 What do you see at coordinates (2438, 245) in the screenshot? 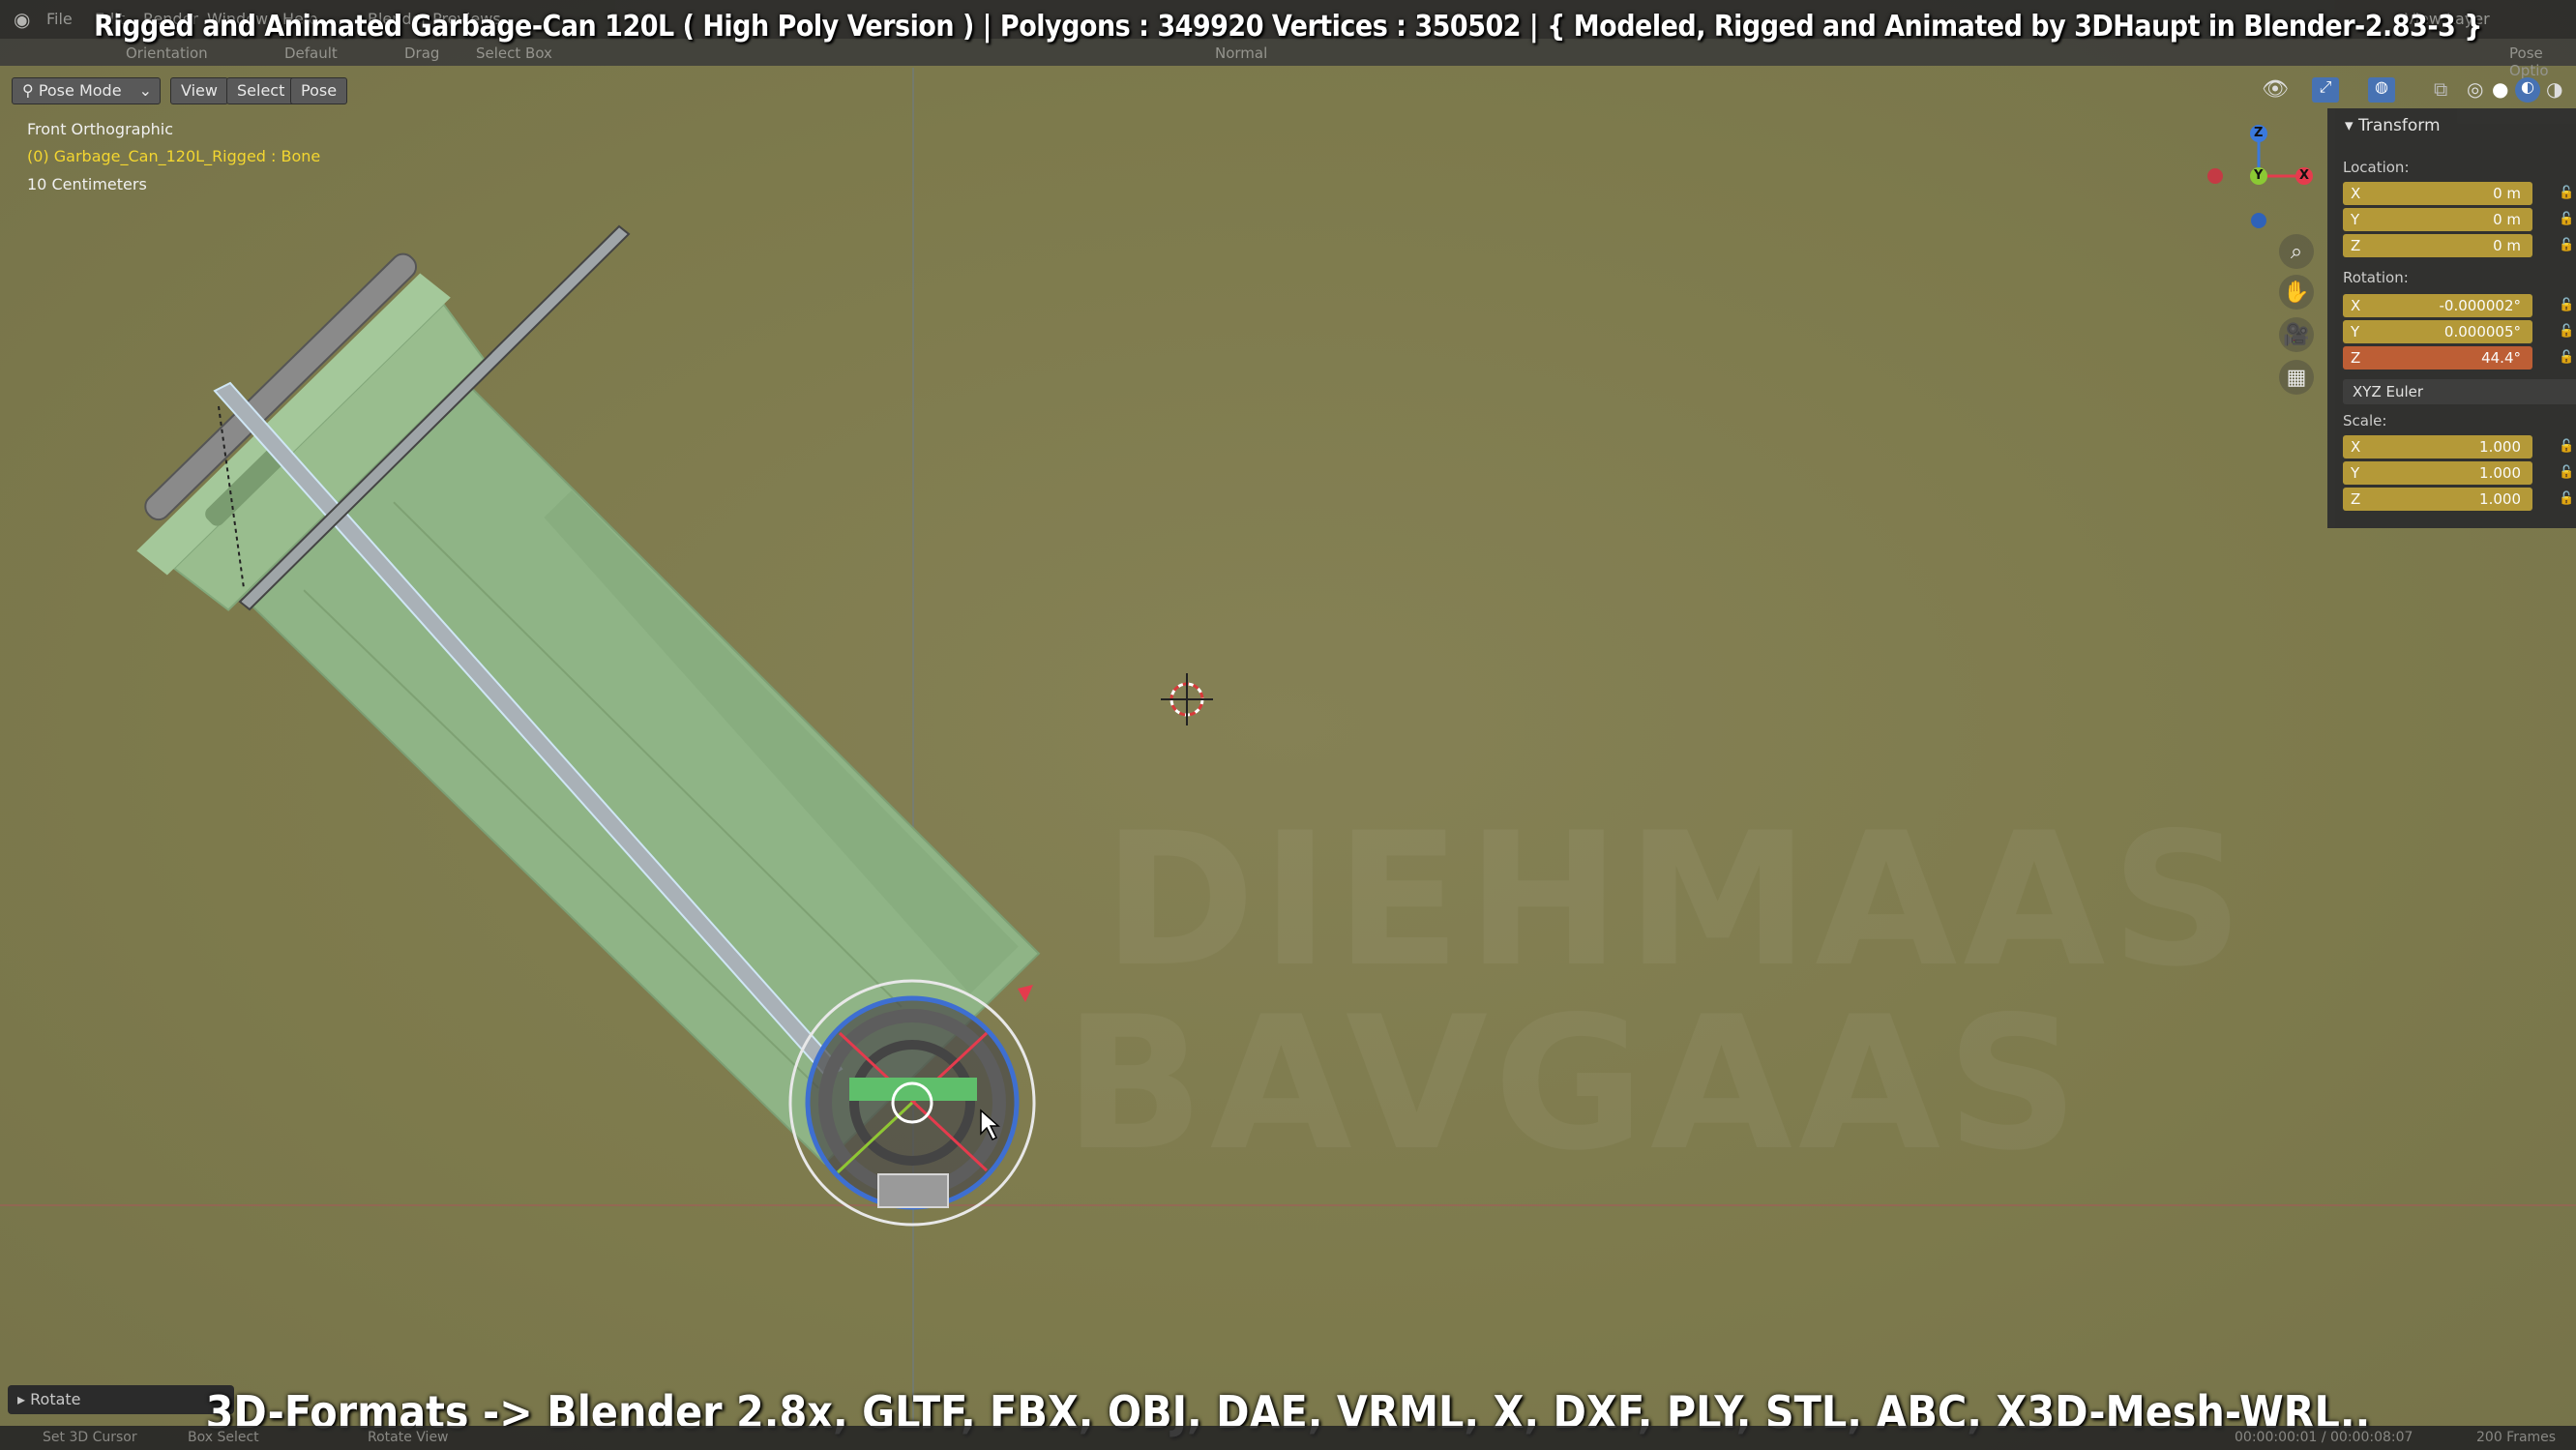
I see `location-z-field: Z 0 m` at bounding box center [2438, 245].